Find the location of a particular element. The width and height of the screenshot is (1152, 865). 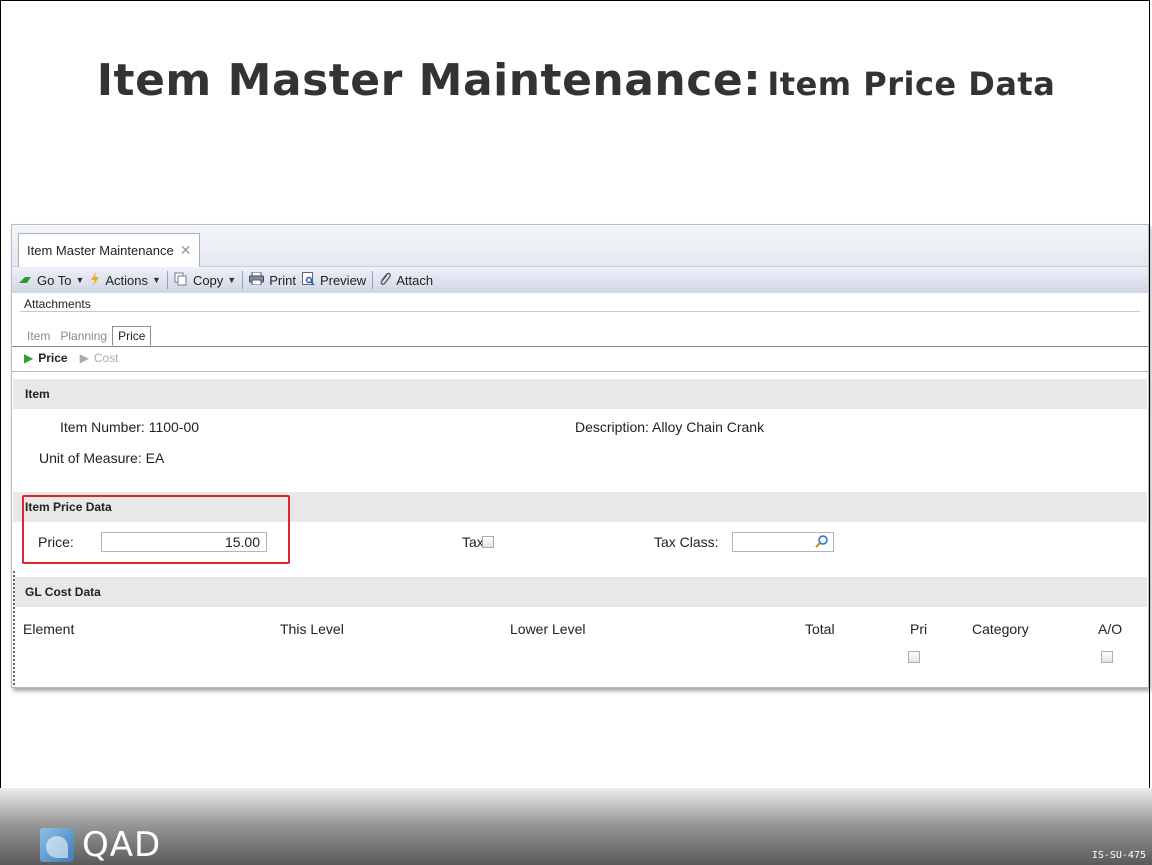

tax-checkbox is located at coordinates (488, 542).